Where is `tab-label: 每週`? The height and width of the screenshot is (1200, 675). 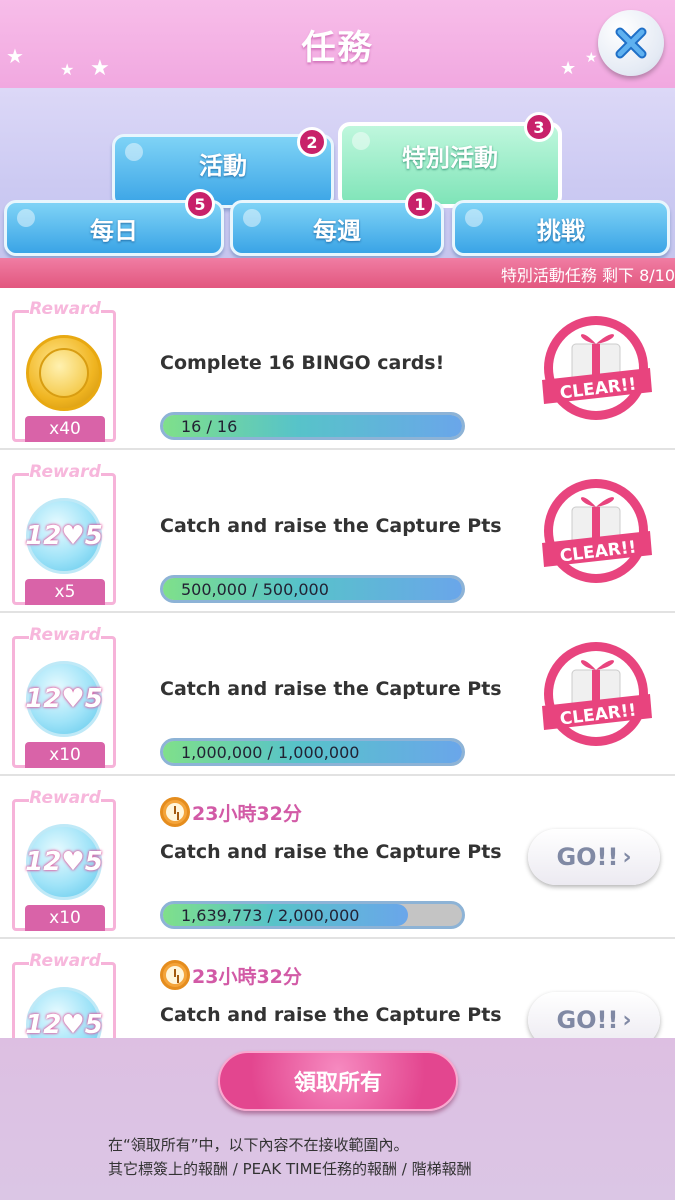 tab-label: 每週 is located at coordinates (337, 230).